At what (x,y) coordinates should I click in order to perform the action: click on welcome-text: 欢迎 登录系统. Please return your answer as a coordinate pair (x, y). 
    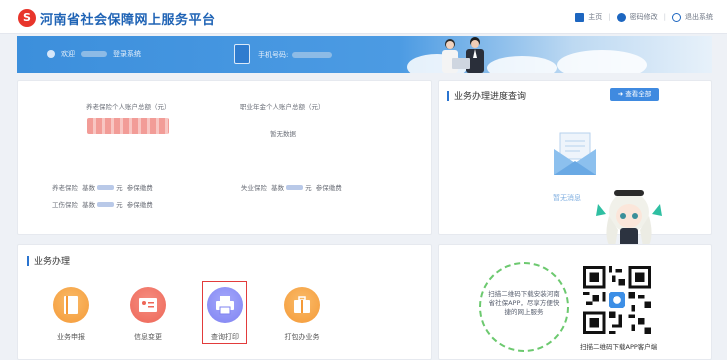
    Looking at the image, I should click on (94, 54).